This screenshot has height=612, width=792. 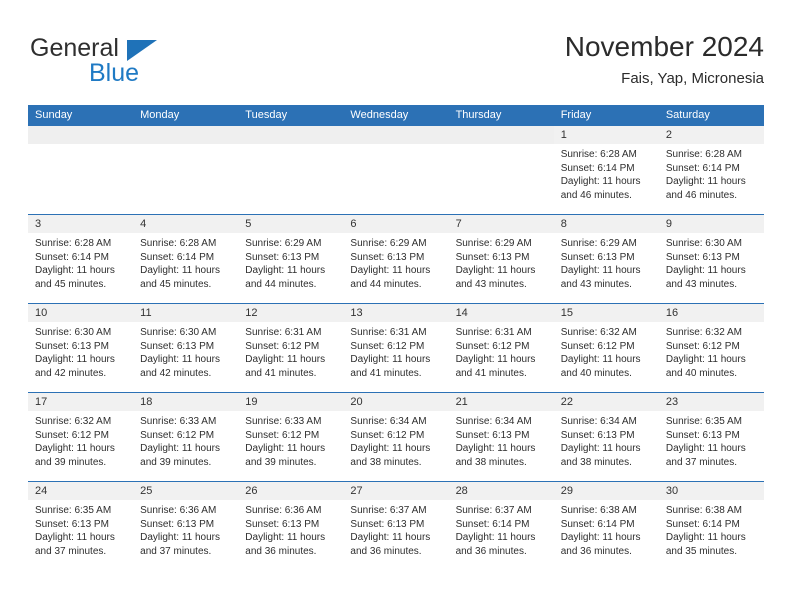 I want to click on weekday-header-thursday: Thursday, so click(x=478, y=115).